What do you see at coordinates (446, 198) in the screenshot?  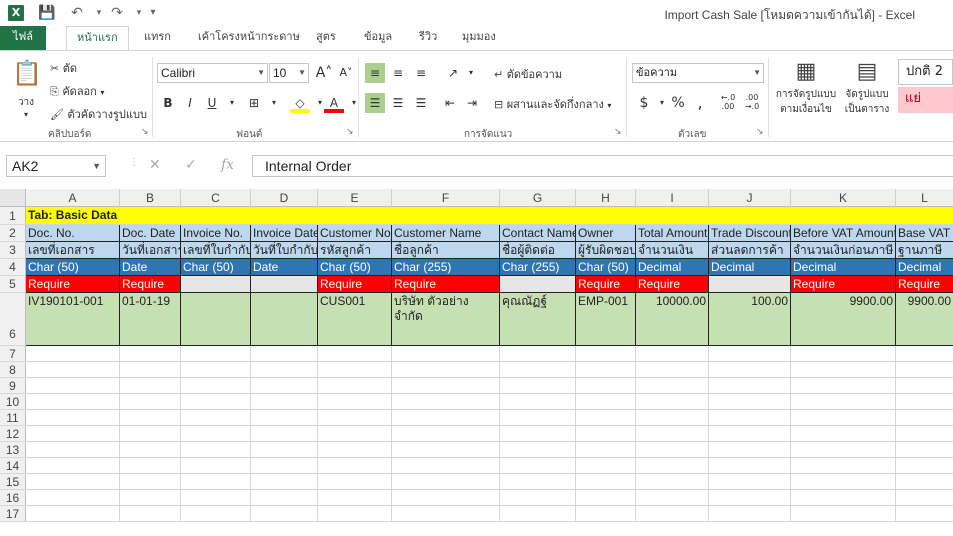 I see `column-header-f: F` at bounding box center [446, 198].